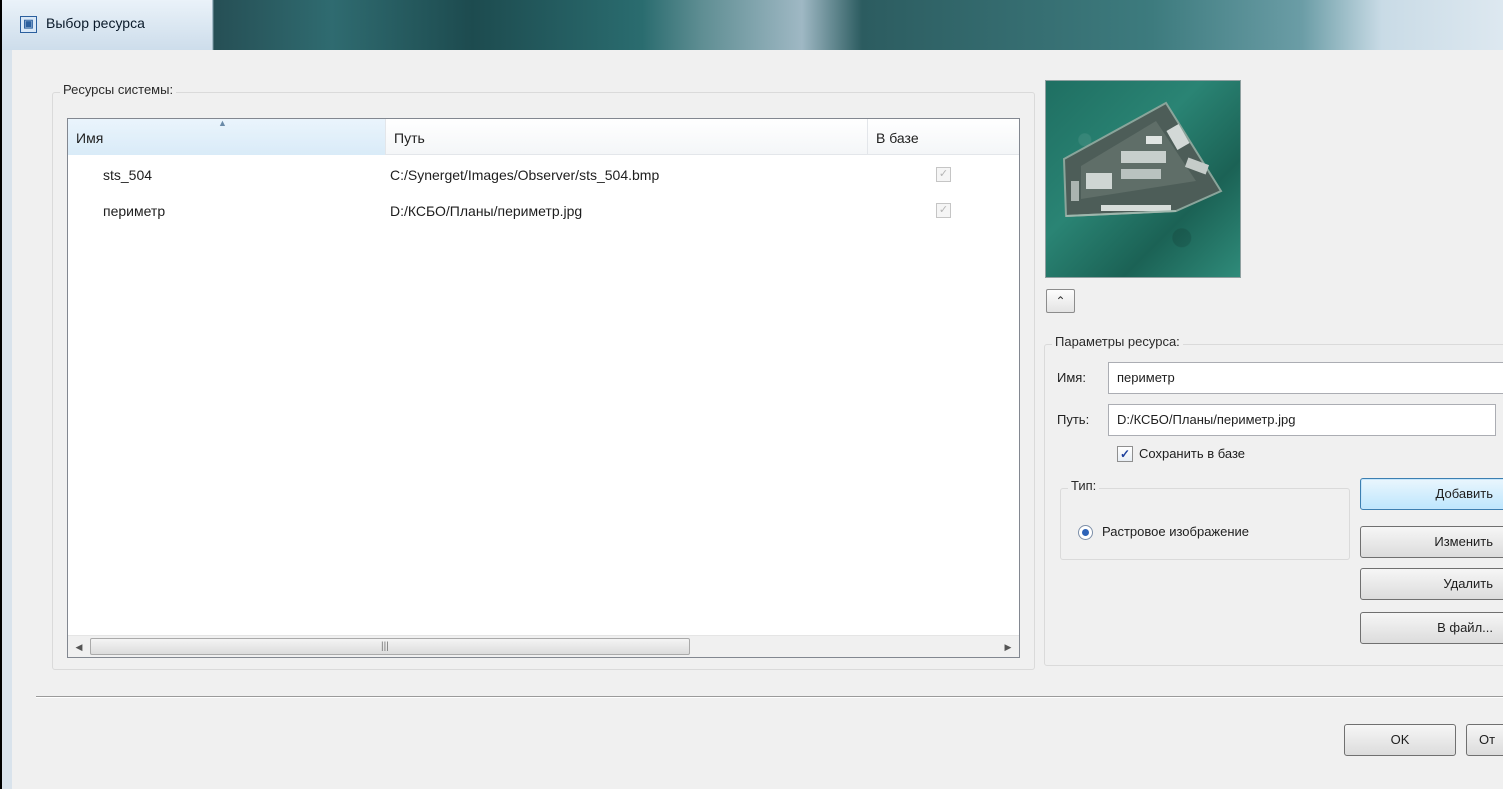  I want to click on list-header: Имя ▲ Путь В базе, so click(544, 136).